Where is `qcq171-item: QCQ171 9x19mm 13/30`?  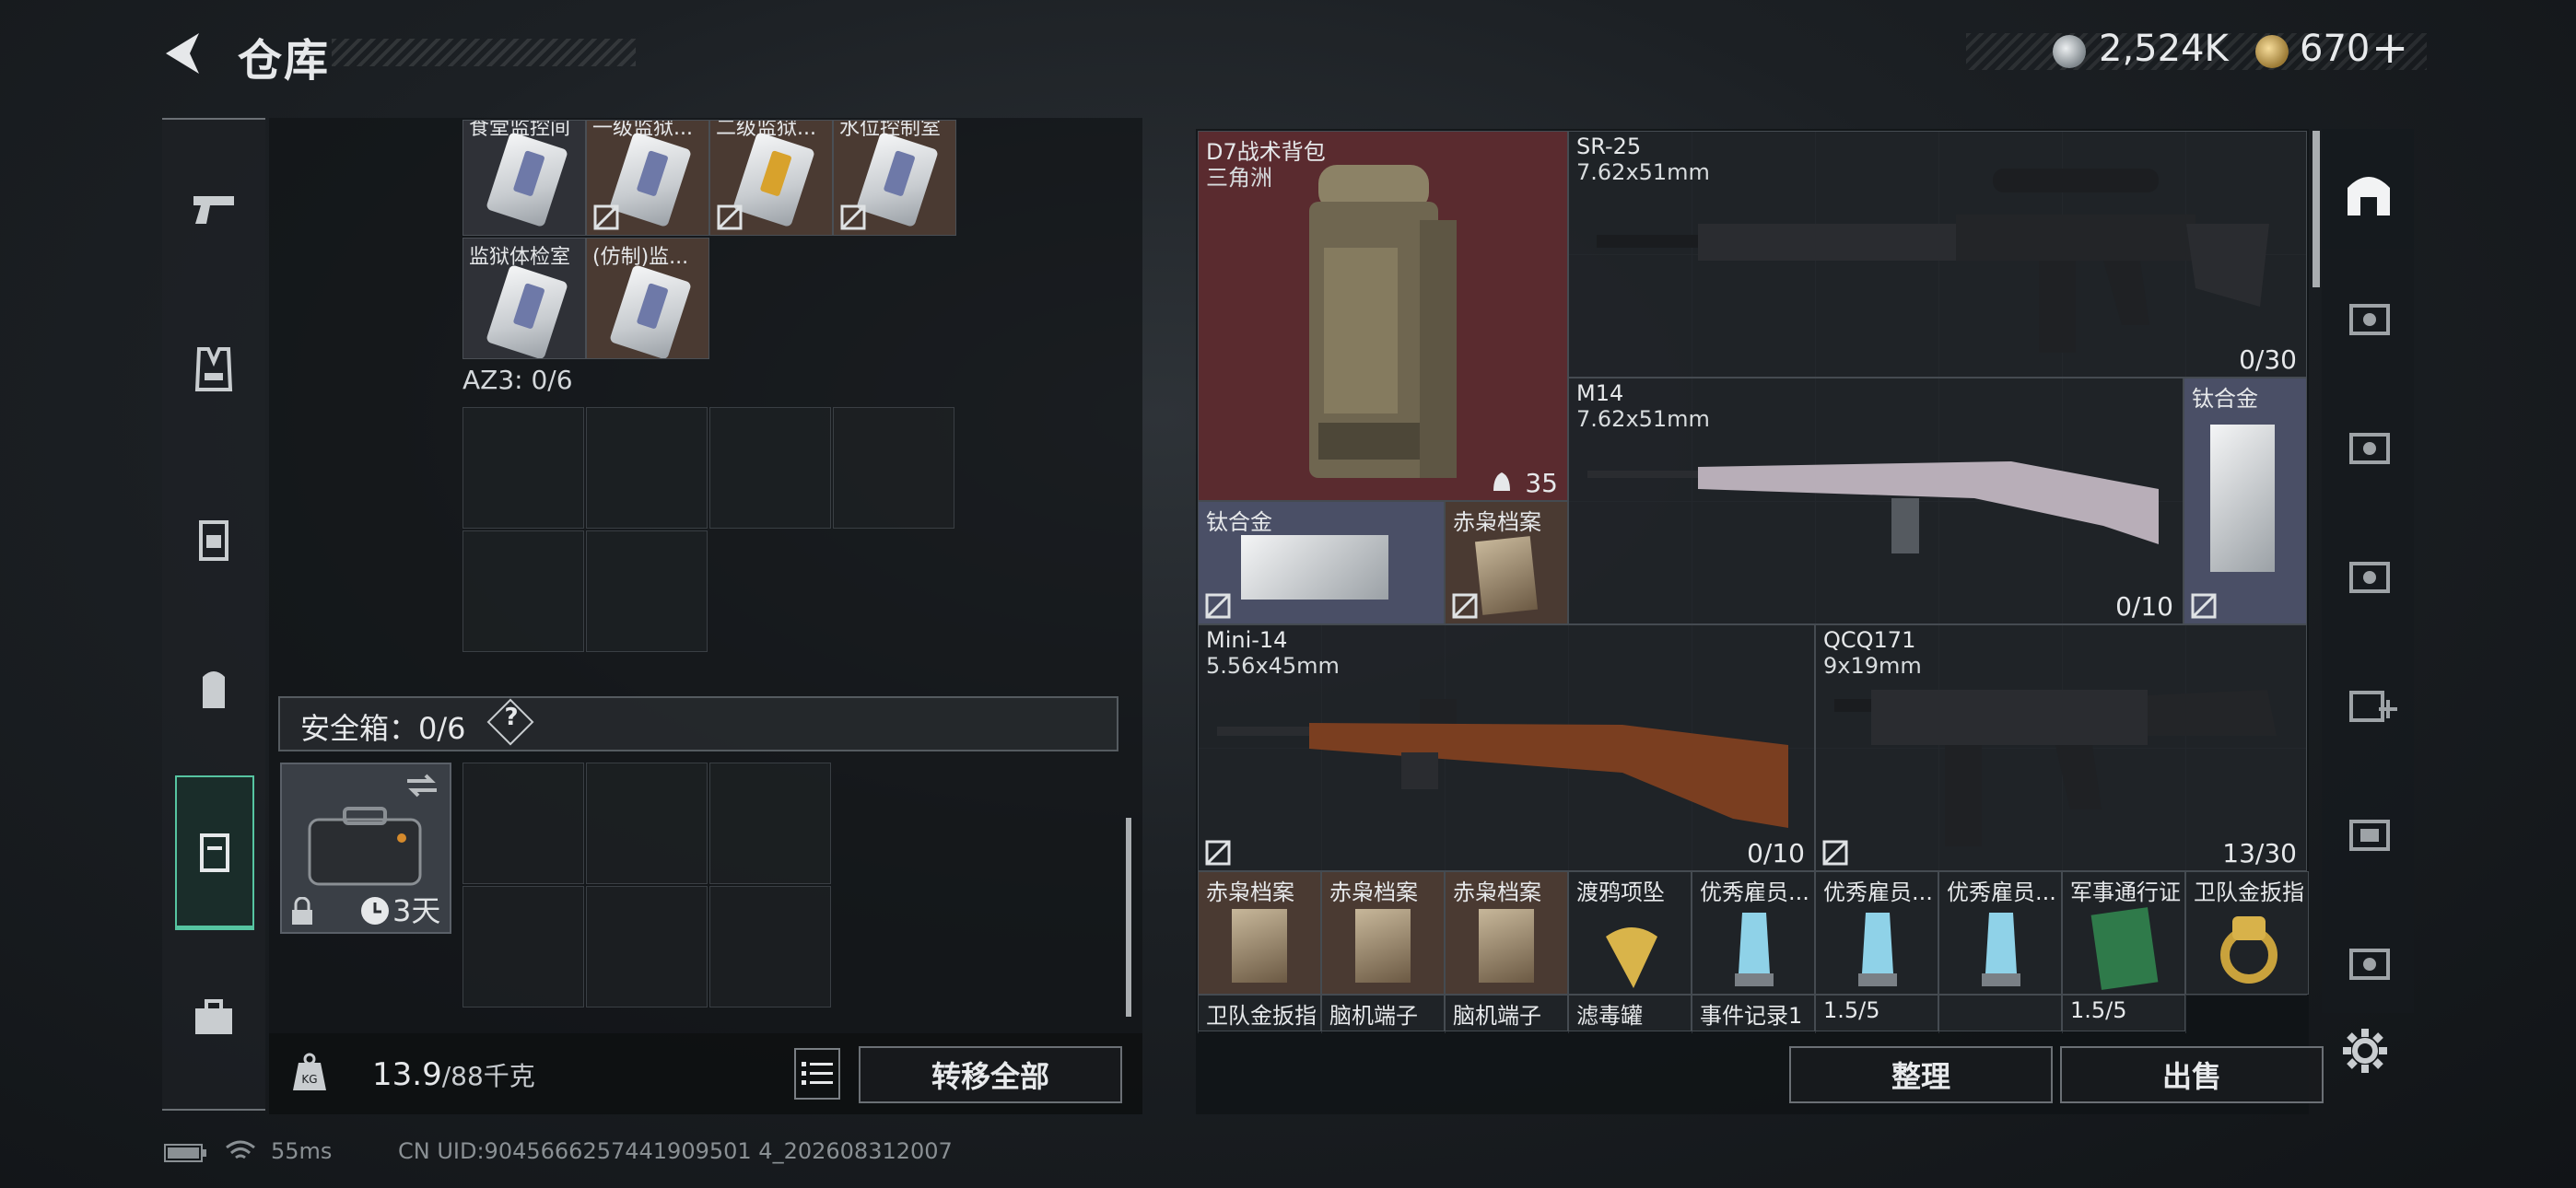
qcq171-item: QCQ171 9x19mm 13/30 is located at coordinates (2061, 747).